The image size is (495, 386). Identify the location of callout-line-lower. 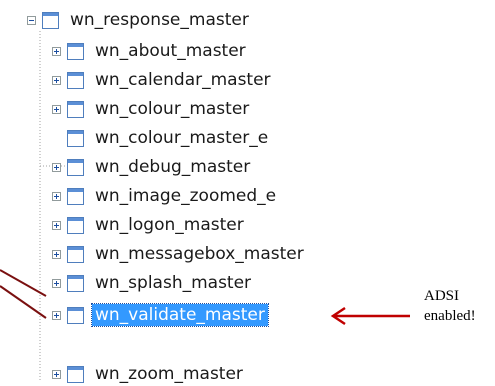
(23, 302).